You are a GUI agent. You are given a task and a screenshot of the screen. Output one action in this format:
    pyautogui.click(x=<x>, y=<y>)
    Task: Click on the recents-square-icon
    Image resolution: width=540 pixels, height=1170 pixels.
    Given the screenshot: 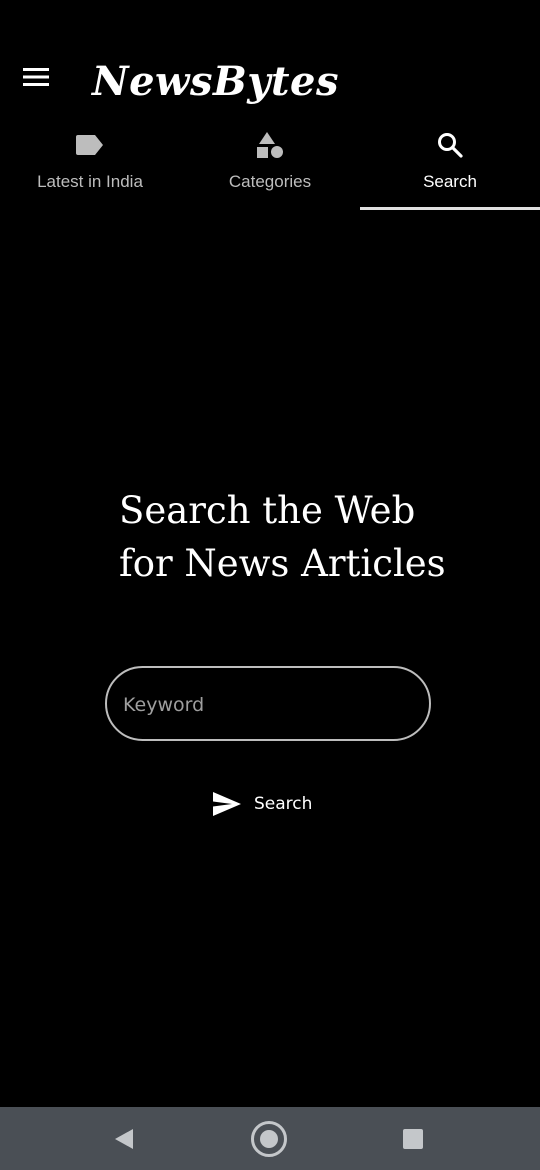 What is the action you would take?
    pyautogui.click(x=413, y=1138)
    